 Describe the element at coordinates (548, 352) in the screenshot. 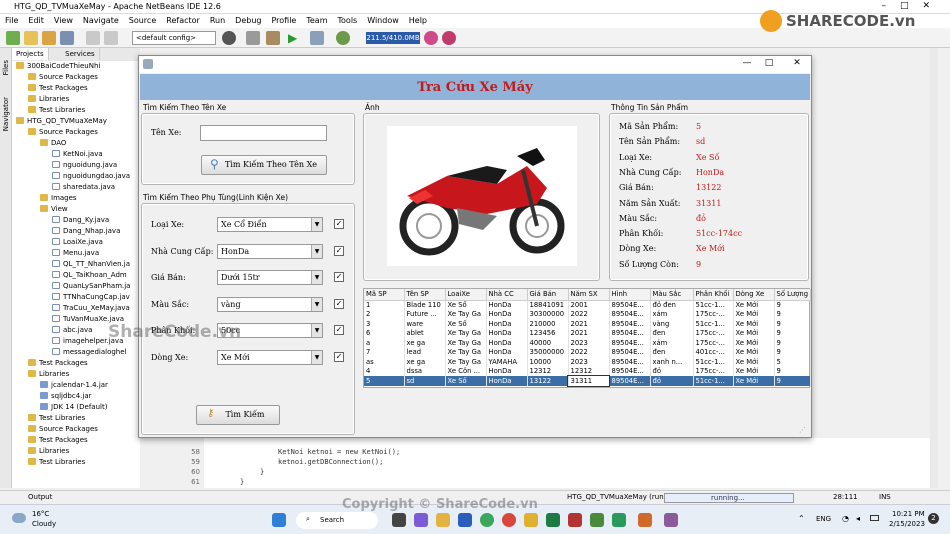

I see `table-cell: 35000000` at that location.